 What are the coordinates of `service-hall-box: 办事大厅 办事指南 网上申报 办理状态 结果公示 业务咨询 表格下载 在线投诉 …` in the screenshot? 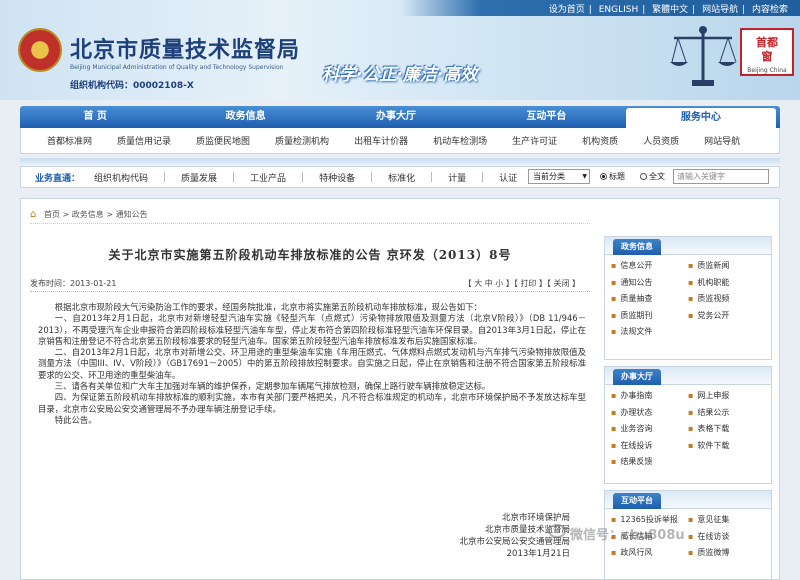 It's located at (688, 425).